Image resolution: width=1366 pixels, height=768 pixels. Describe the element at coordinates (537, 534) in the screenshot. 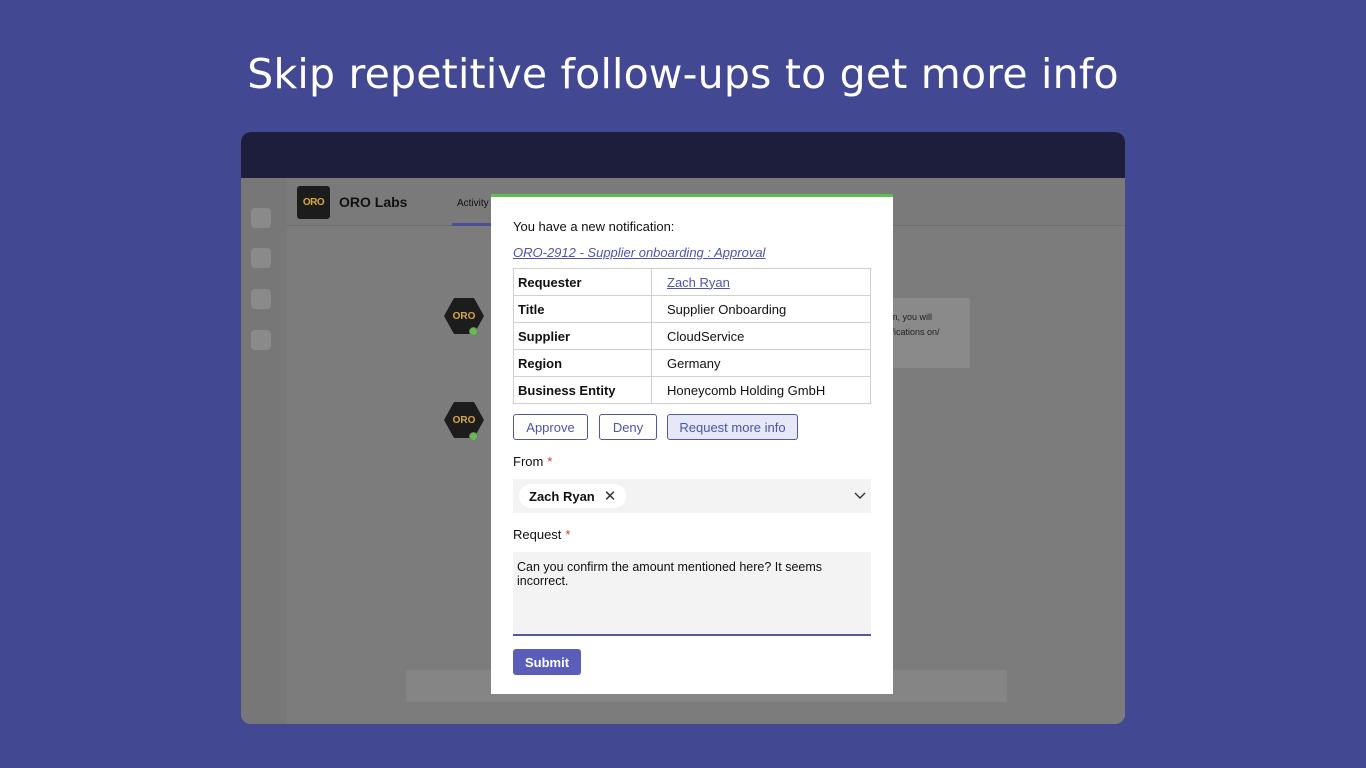

I see `request-label-text: Request` at that location.